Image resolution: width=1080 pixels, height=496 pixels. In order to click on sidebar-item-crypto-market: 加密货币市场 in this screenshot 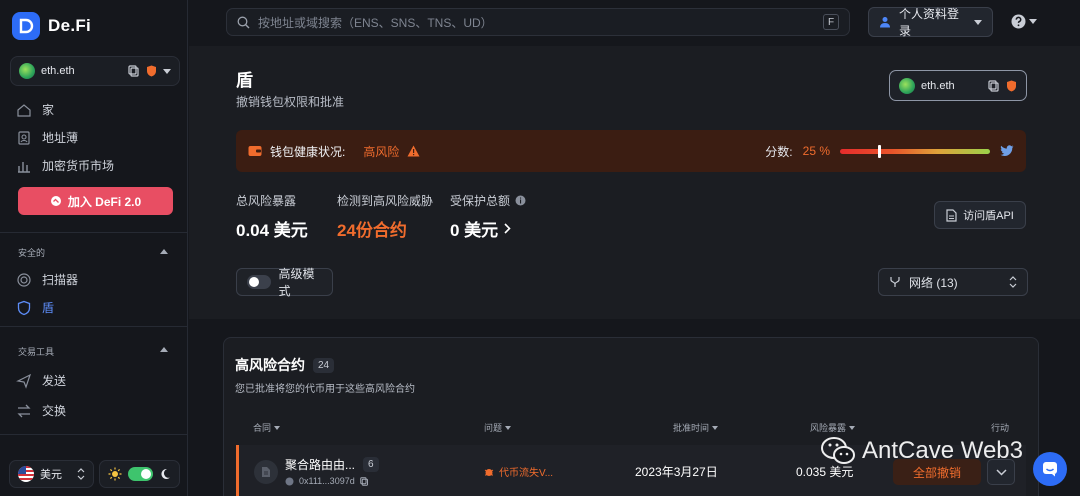, I will do `click(65, 165)`.